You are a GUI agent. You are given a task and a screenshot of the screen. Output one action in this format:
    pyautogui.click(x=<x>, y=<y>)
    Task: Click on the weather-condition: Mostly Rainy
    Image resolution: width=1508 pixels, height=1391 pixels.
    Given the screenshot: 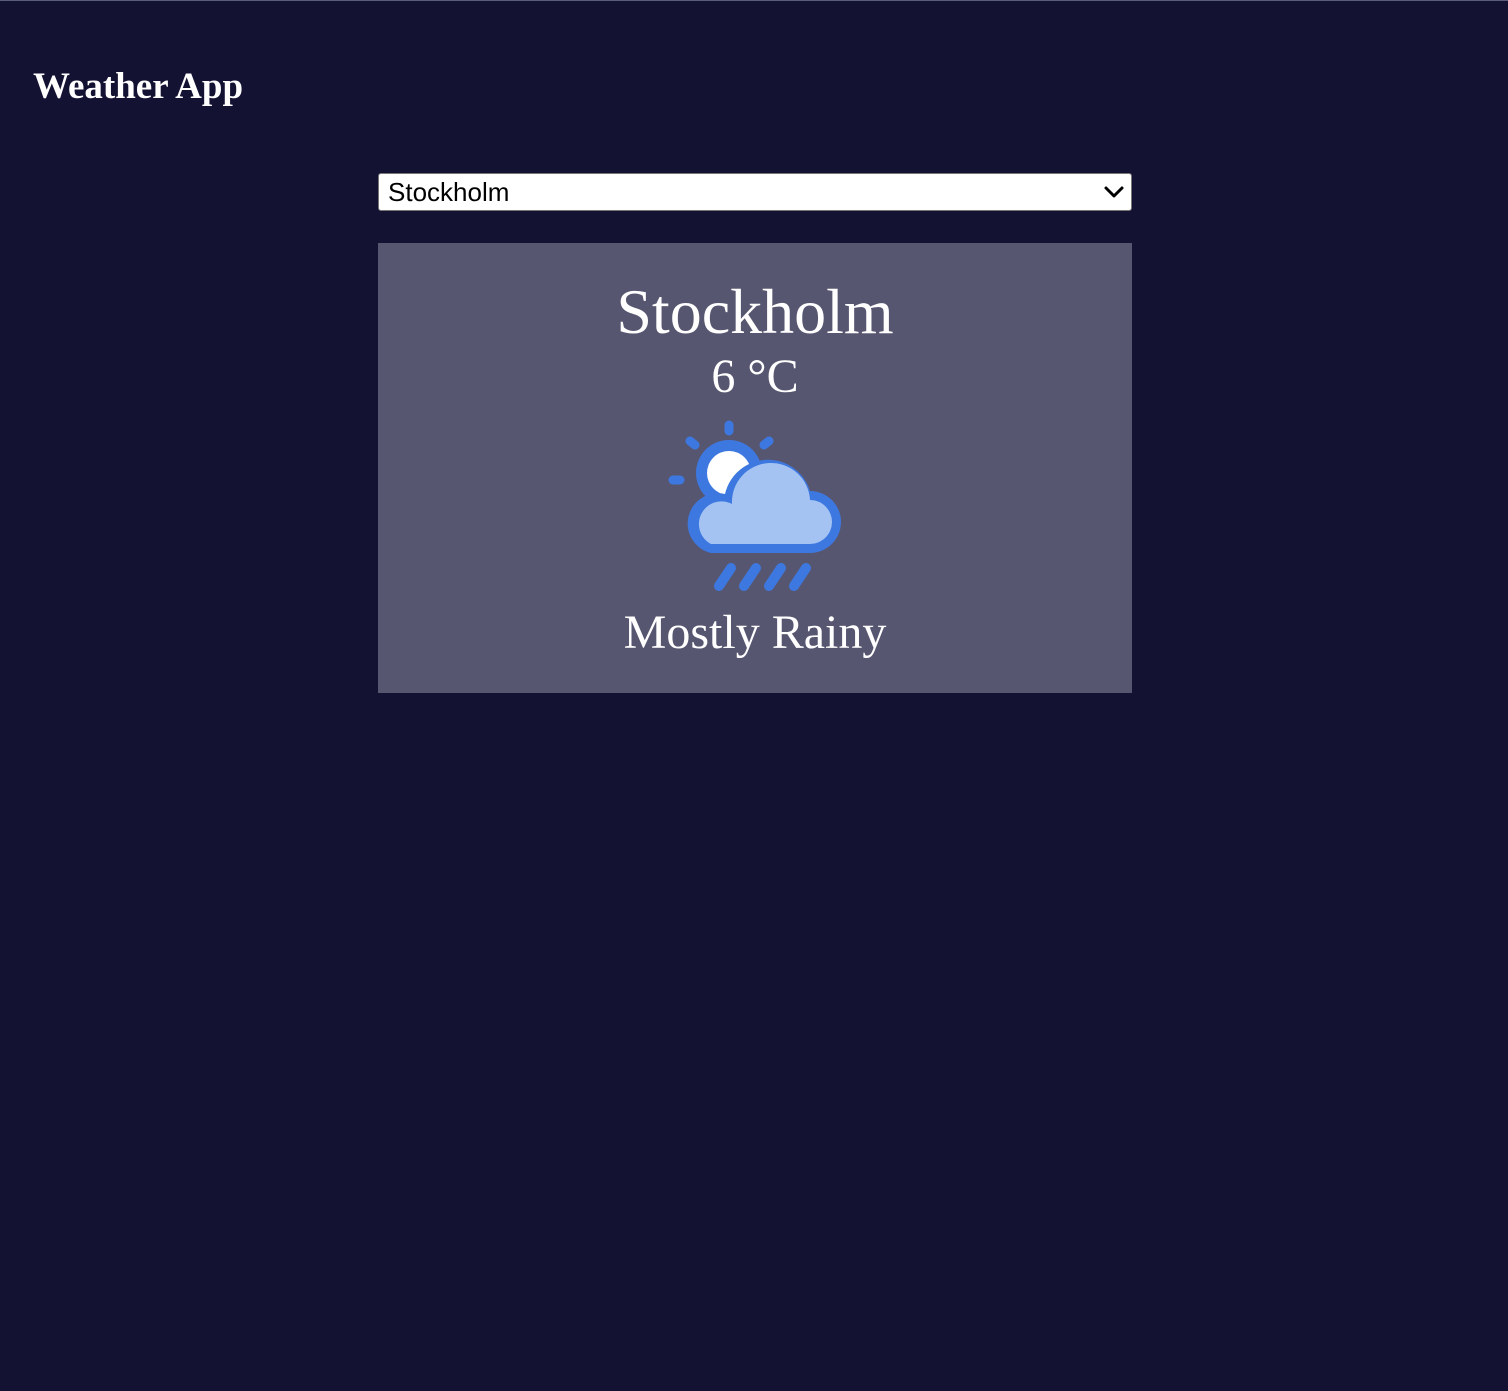 What is the action you would take?
    pyautogui.click(x=755, y=632)
    